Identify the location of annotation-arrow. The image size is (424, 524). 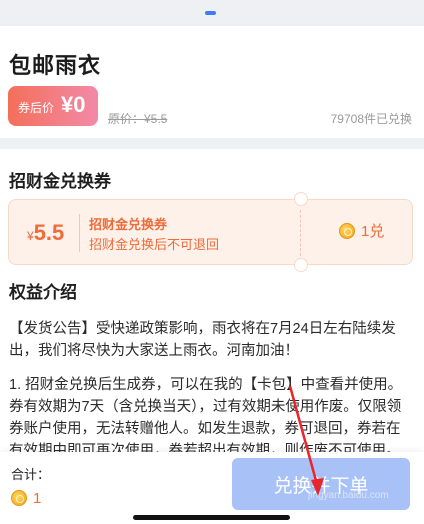
(306, 440).